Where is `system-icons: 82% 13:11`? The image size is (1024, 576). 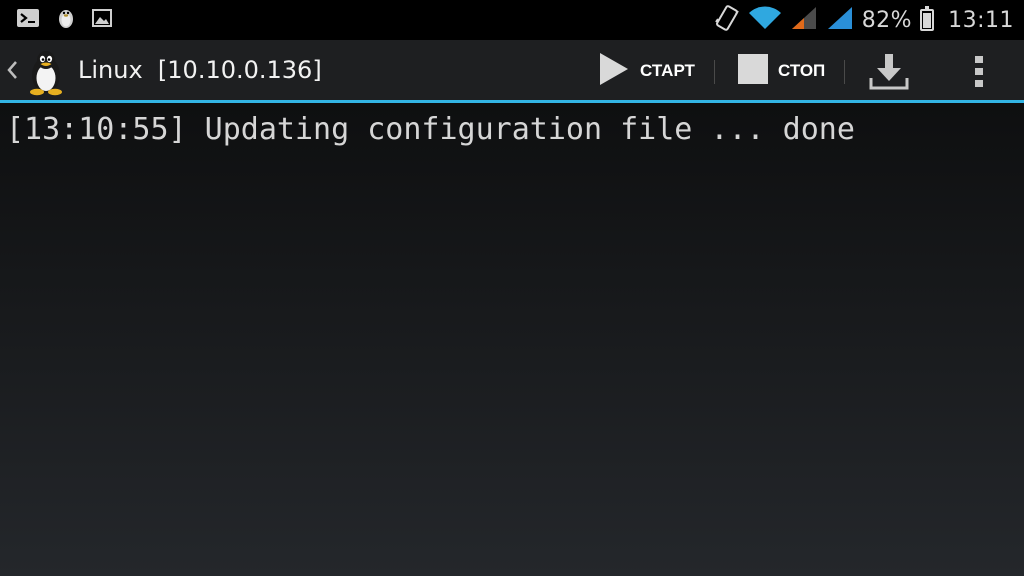 system-icons: 82% 13:11 is located at coordinates (864, 20).